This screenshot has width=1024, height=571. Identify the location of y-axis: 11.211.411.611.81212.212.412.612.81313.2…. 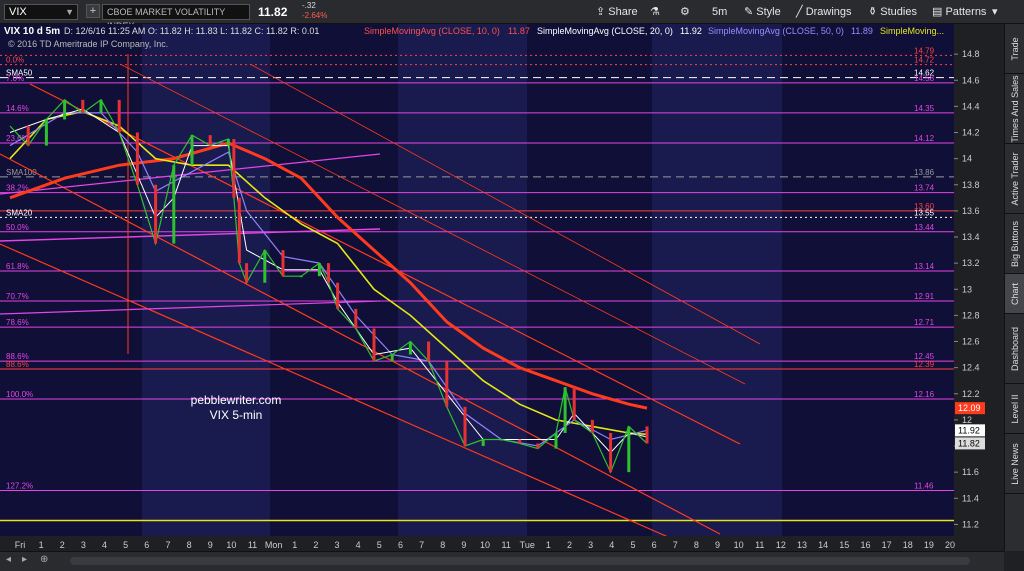
(979, 287).